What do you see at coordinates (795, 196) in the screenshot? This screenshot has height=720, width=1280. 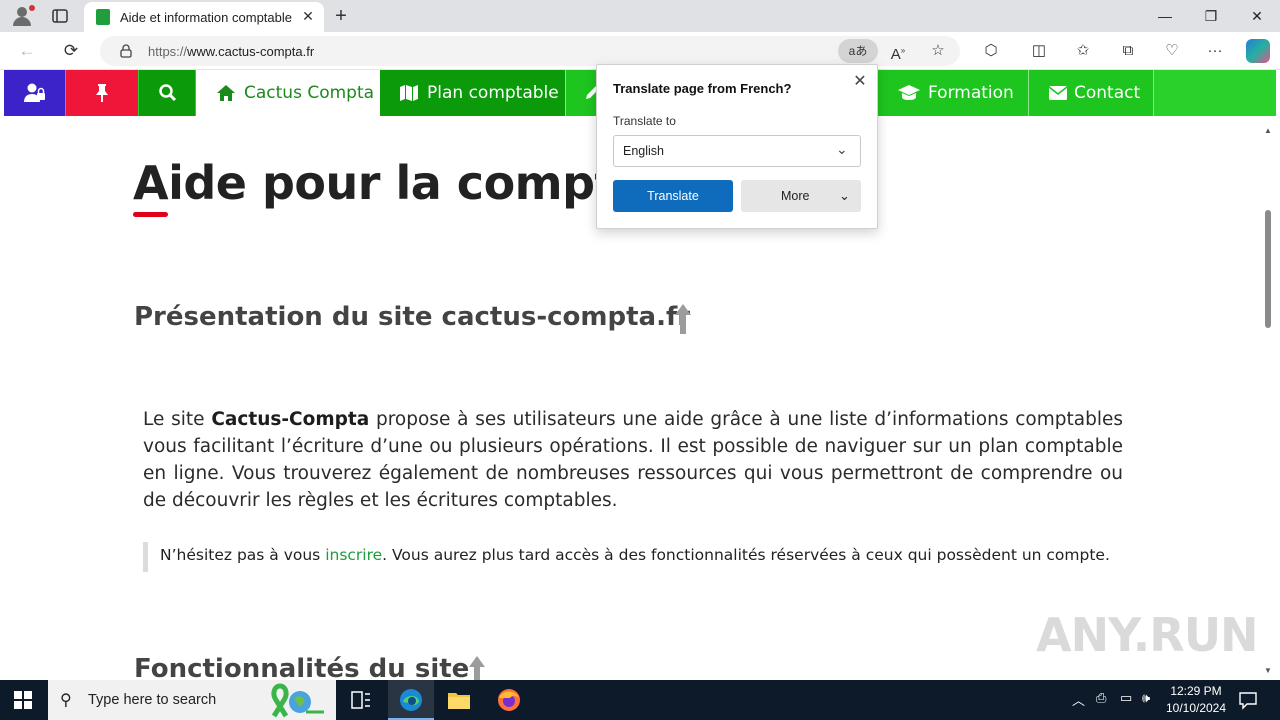 I see `more-button-label: More` at bounding box center [795, 196].